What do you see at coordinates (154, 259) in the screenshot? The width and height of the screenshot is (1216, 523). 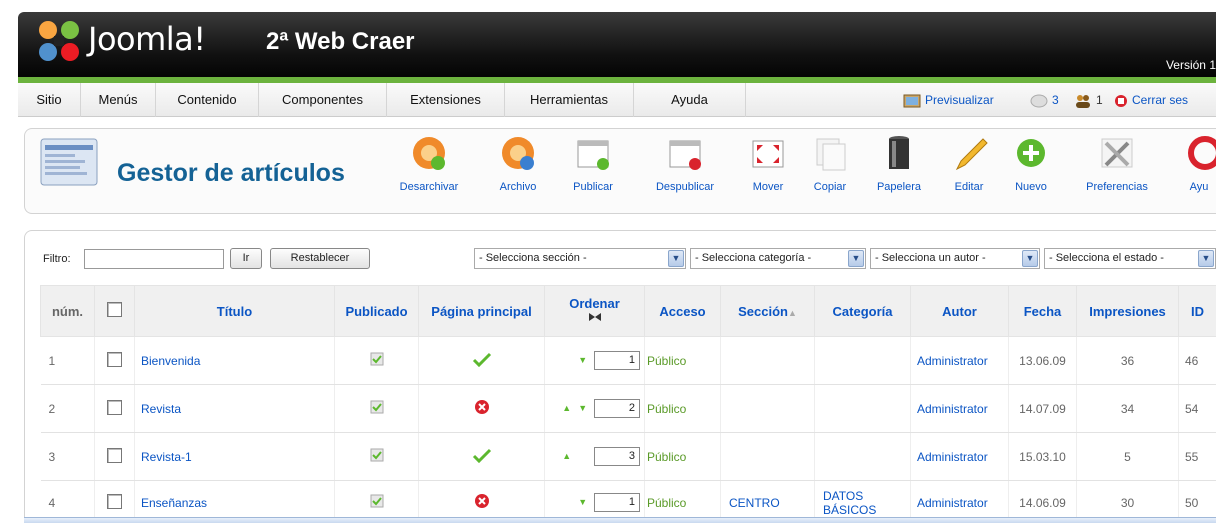 I see `filter-input` at bounding box center [154, 259].